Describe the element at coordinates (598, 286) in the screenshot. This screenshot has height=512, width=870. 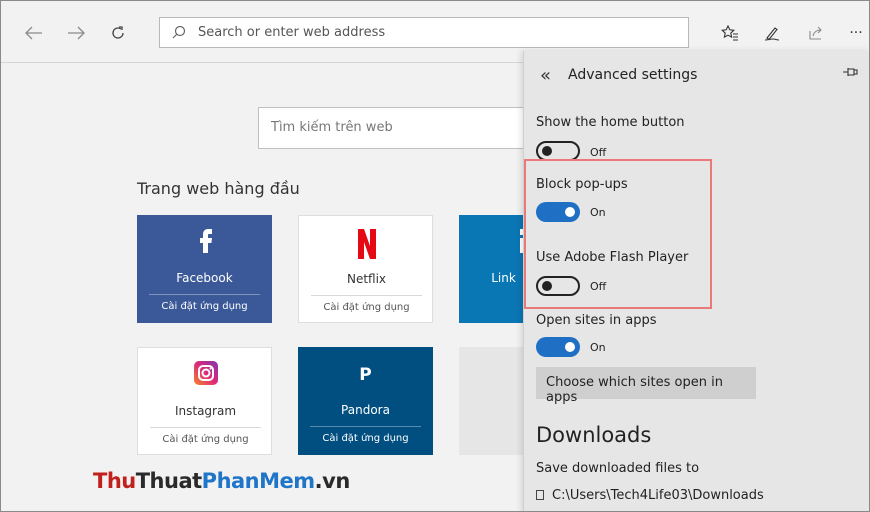
I see `flash-state: Off` at that location.